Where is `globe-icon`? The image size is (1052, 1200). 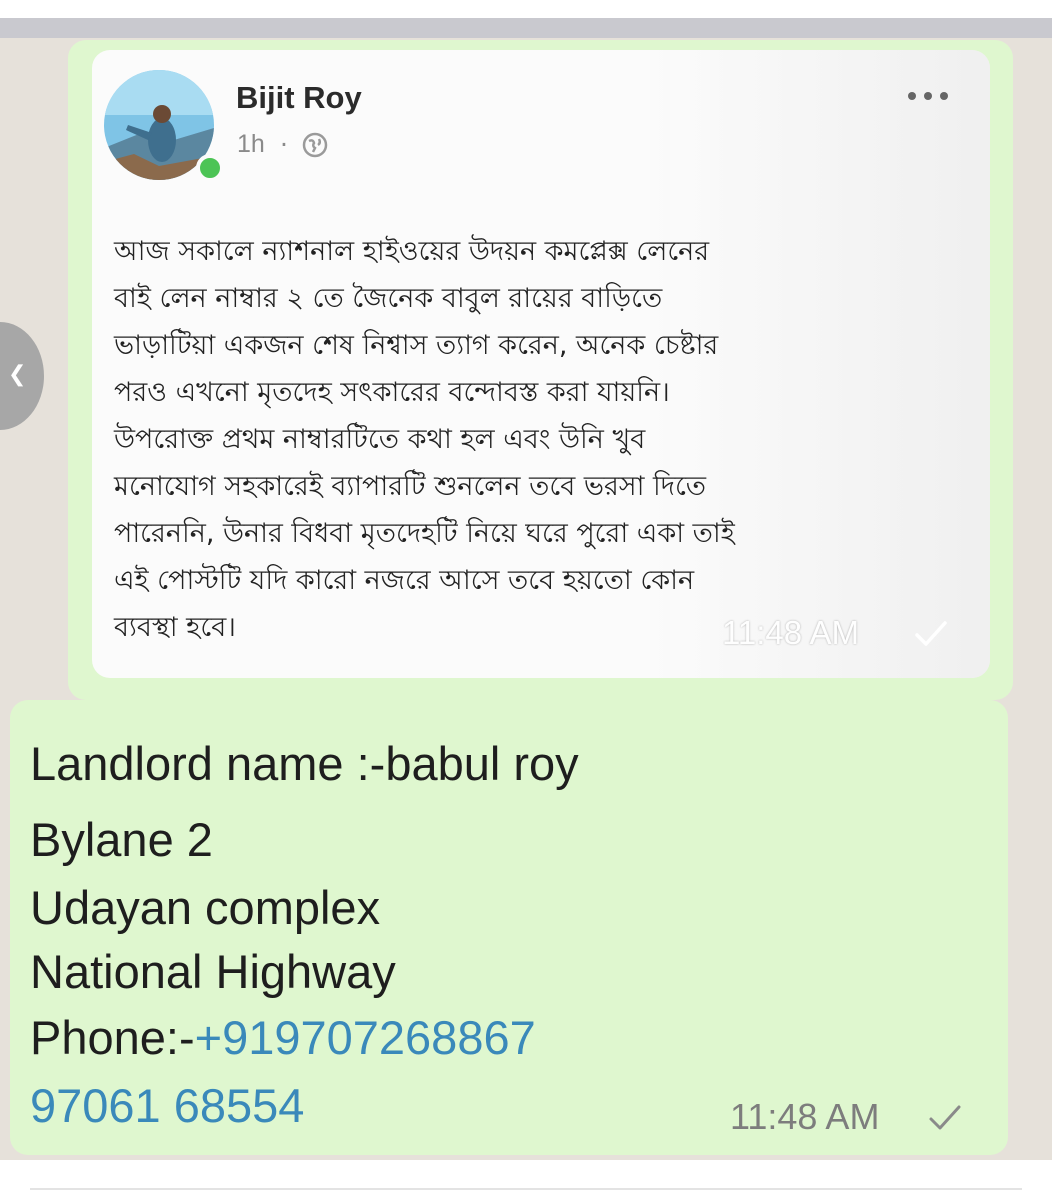
globe-icon is located at coordinates (315, 145).